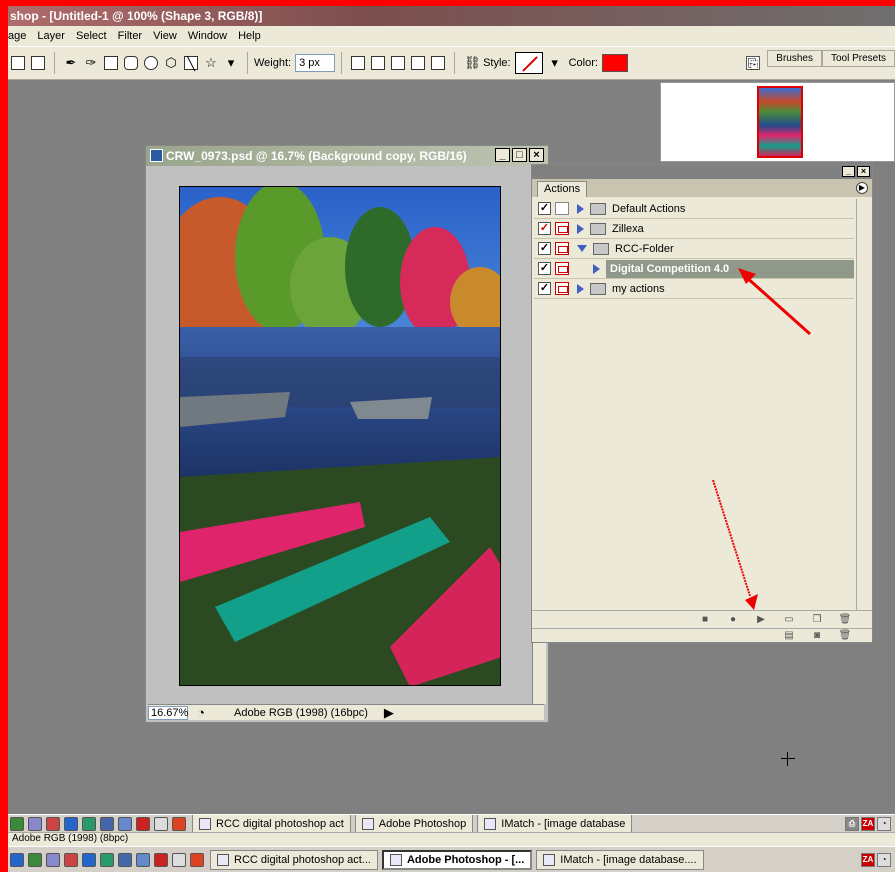 The image size is (895, 872). What do you see at coordinates (794, 58) in the screenshot?
I see `tab-brushes: Brushes` at bounding box center [794, 58].